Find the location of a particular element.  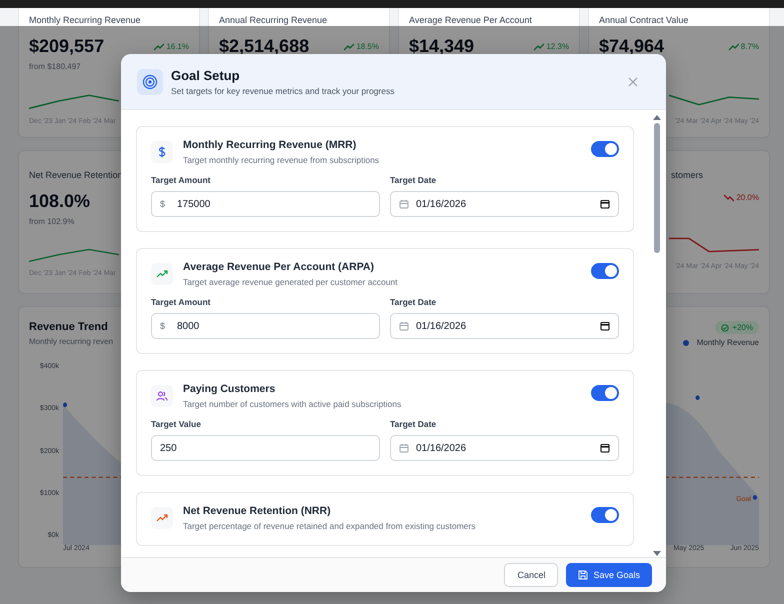

goal-description: Target number of customers with active paid subscriptions is located at coordinates (292, 404).